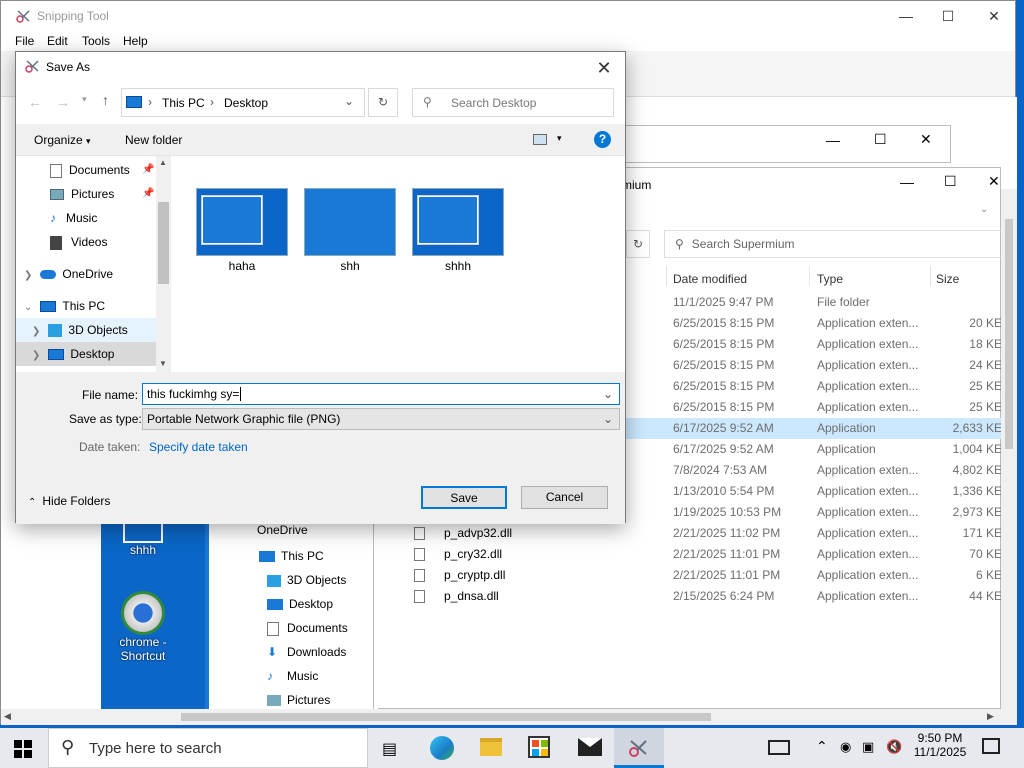 The image size is (1024, 768). I want to click on up-arrow-icon: ↑, so click(105, 100).